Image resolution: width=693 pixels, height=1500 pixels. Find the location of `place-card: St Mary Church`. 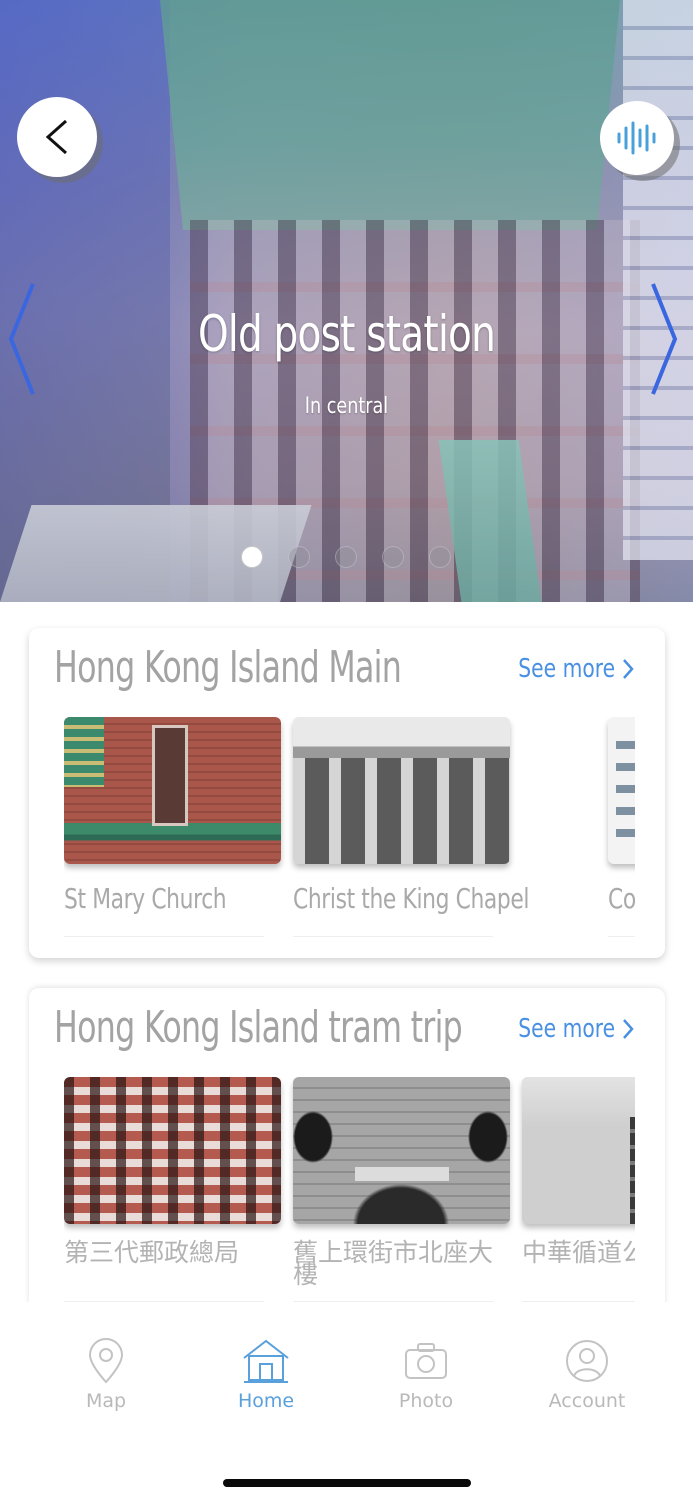

place-card: St Mary Church is located at coordinates (172, 827).